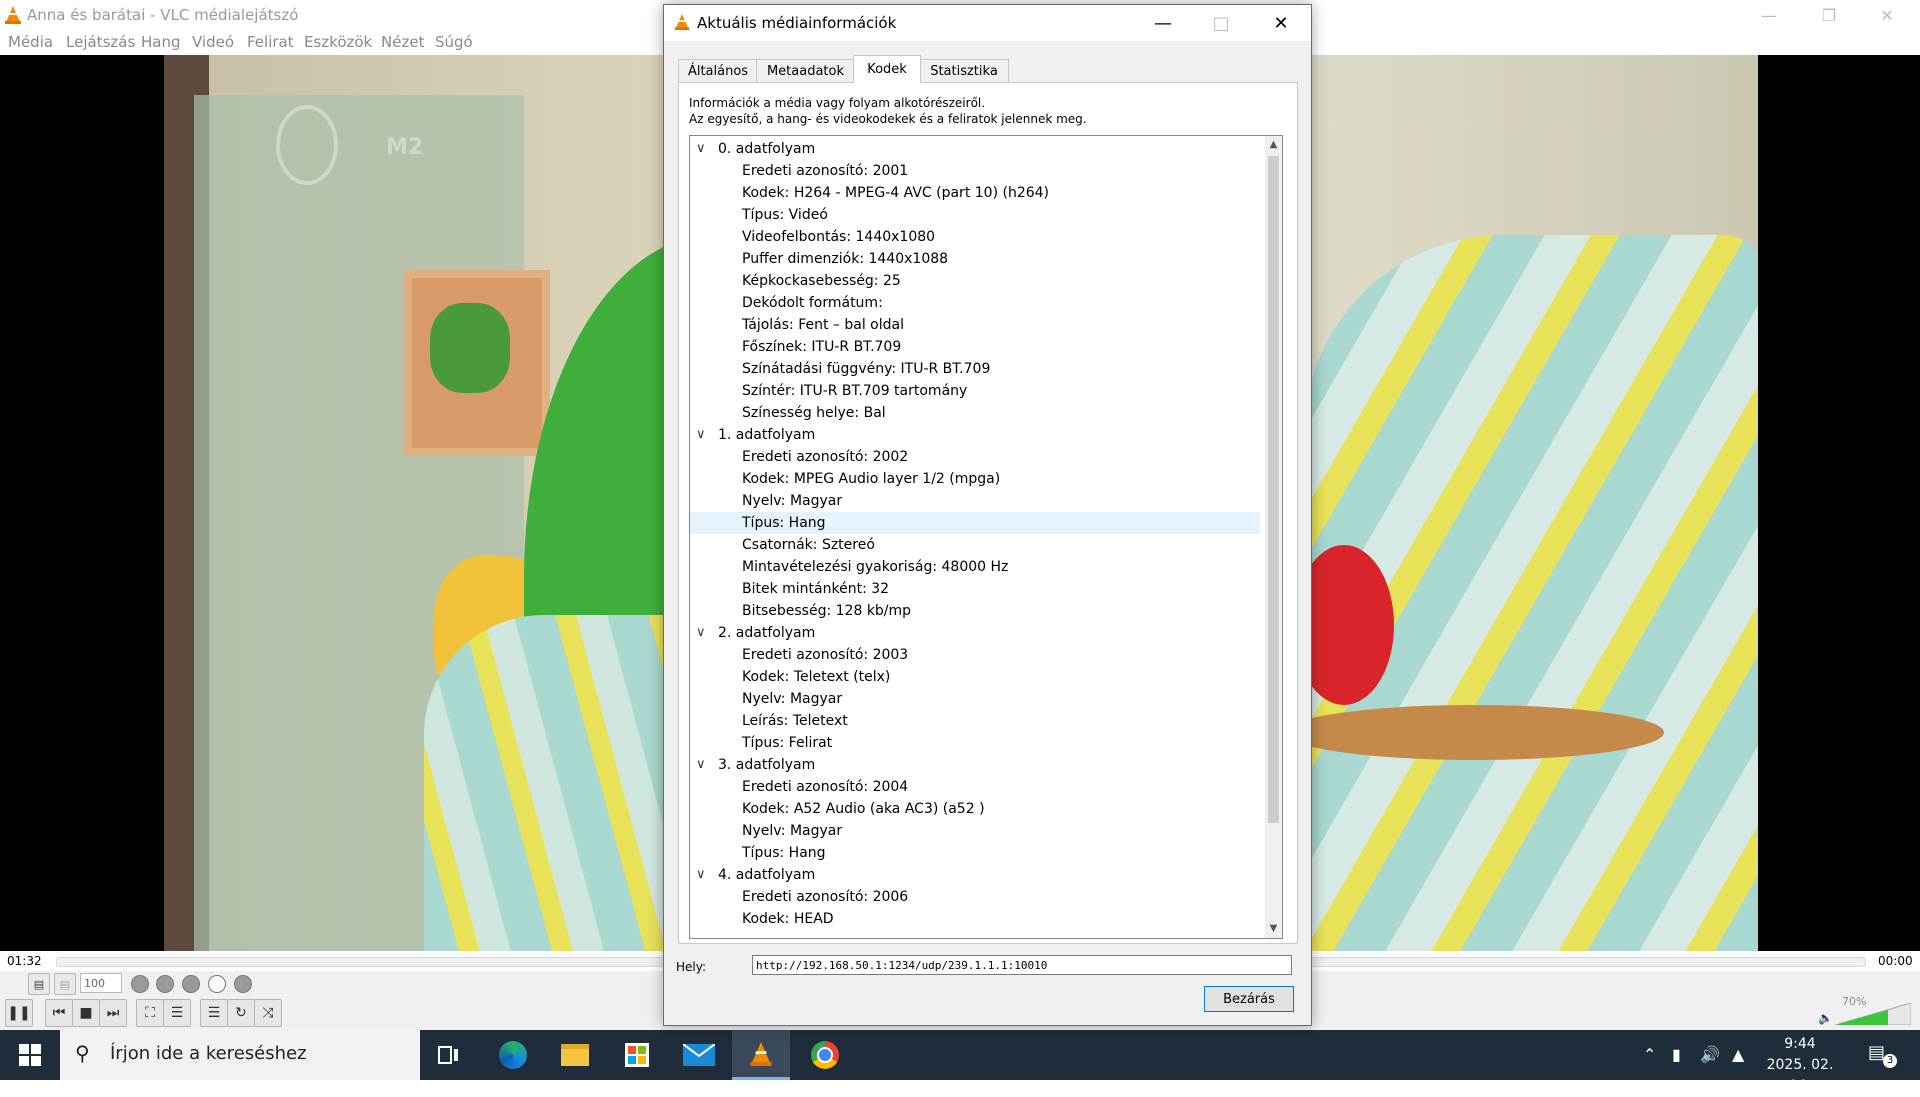  What do you see at coordinates (975, 457) in the screenshot?
I see `stream-property-row: Eredeti azonosító: 2002` at bounding box center [975, 457].